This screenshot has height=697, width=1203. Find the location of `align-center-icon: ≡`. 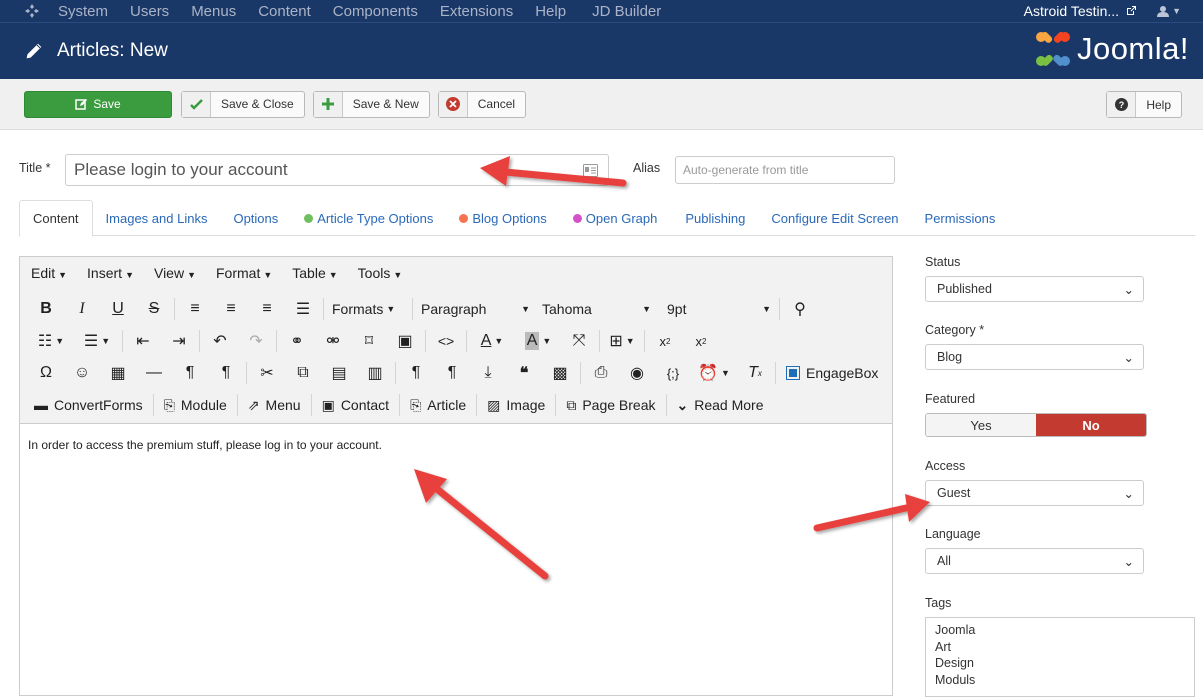

align-center-icon: ≡ is located at coordinates (231, 309).